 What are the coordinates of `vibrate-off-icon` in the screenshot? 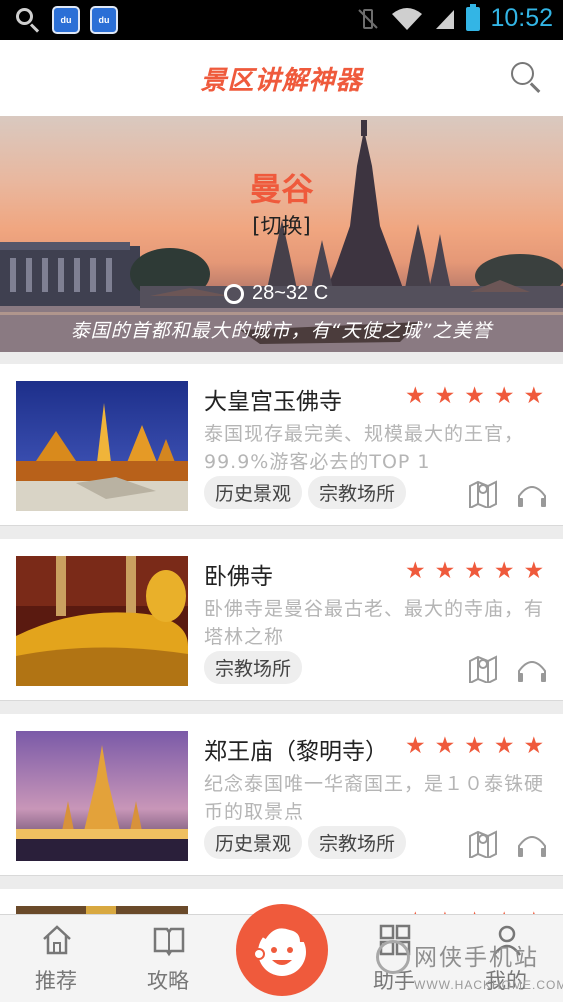 It's located at (368, 18).